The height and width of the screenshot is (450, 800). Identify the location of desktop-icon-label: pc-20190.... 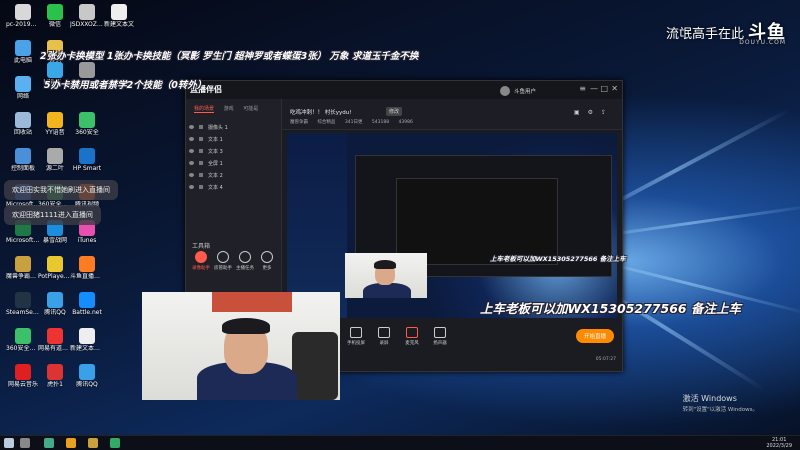
(23, 24).